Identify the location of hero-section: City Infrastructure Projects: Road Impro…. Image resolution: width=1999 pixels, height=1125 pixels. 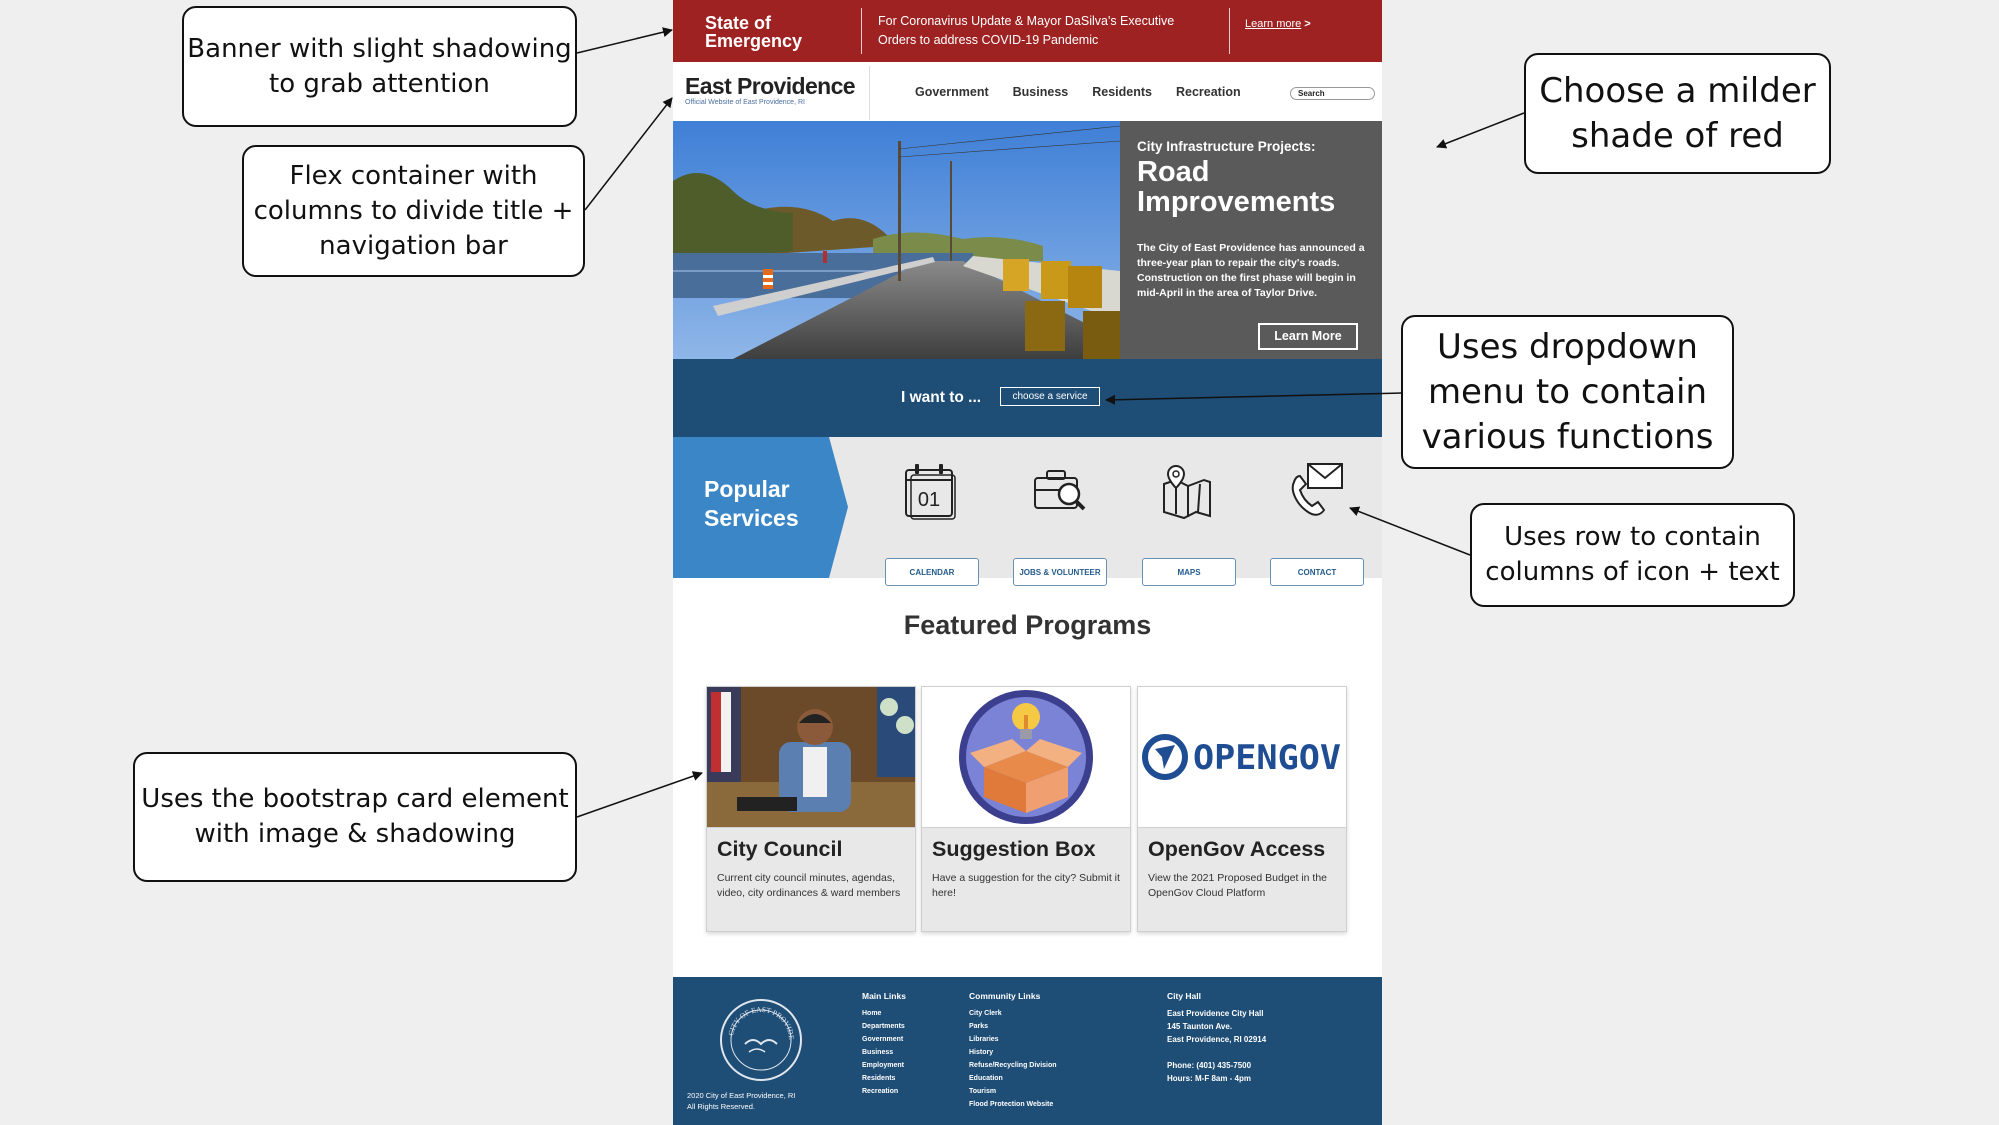
(1027, 240).